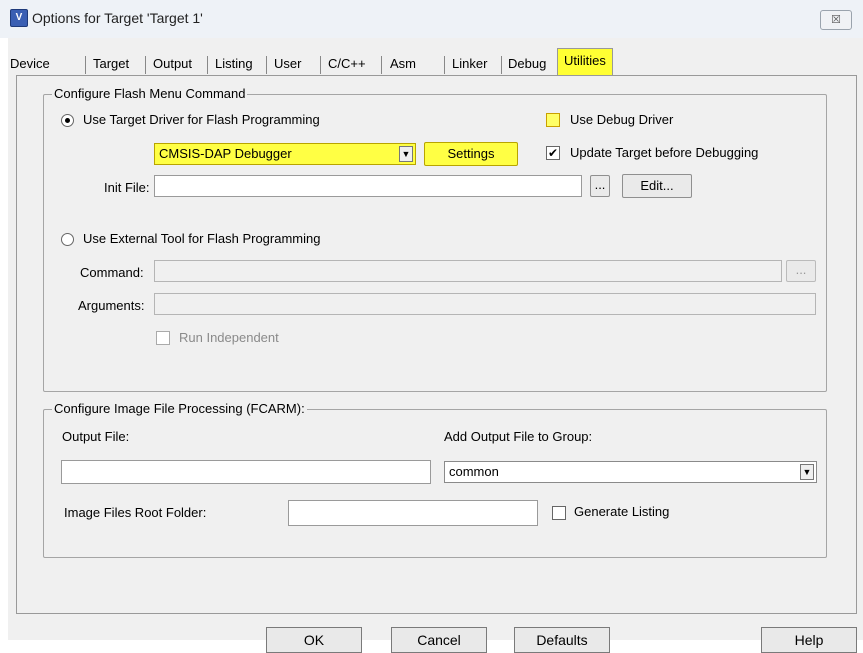  Describe the element at coordinates (527, 64) in the screenshot. I see `tab-debug: Debug` at that location.